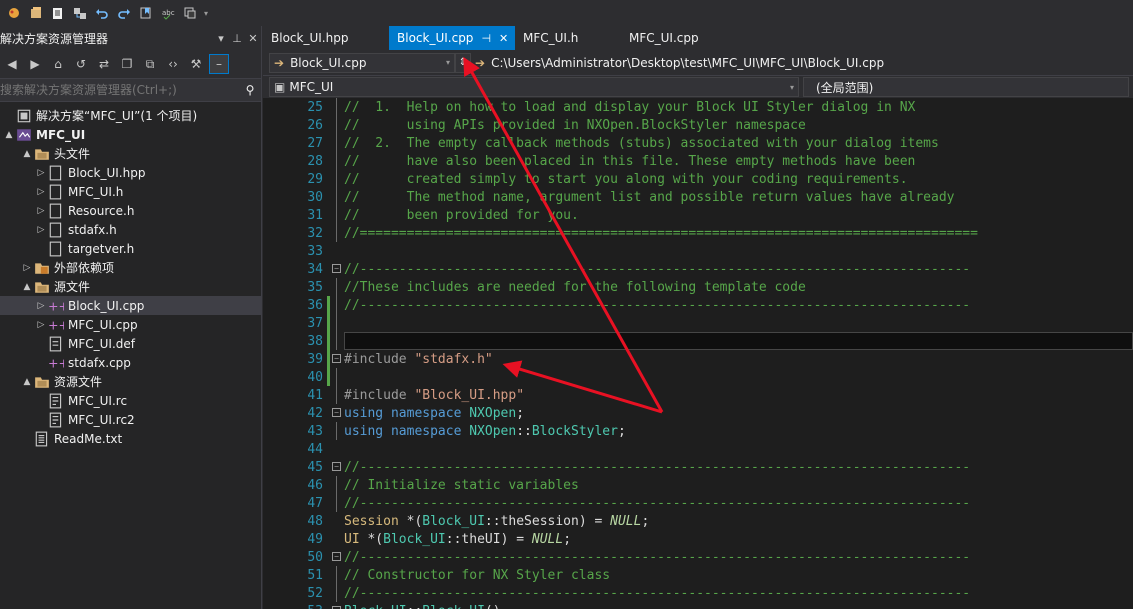 The height and width of the screenshot is (609, 1133). What do you see at coordinates (315, 233) in the screenshot?
I see `line-number: 32` at bounding box center [315, 233].